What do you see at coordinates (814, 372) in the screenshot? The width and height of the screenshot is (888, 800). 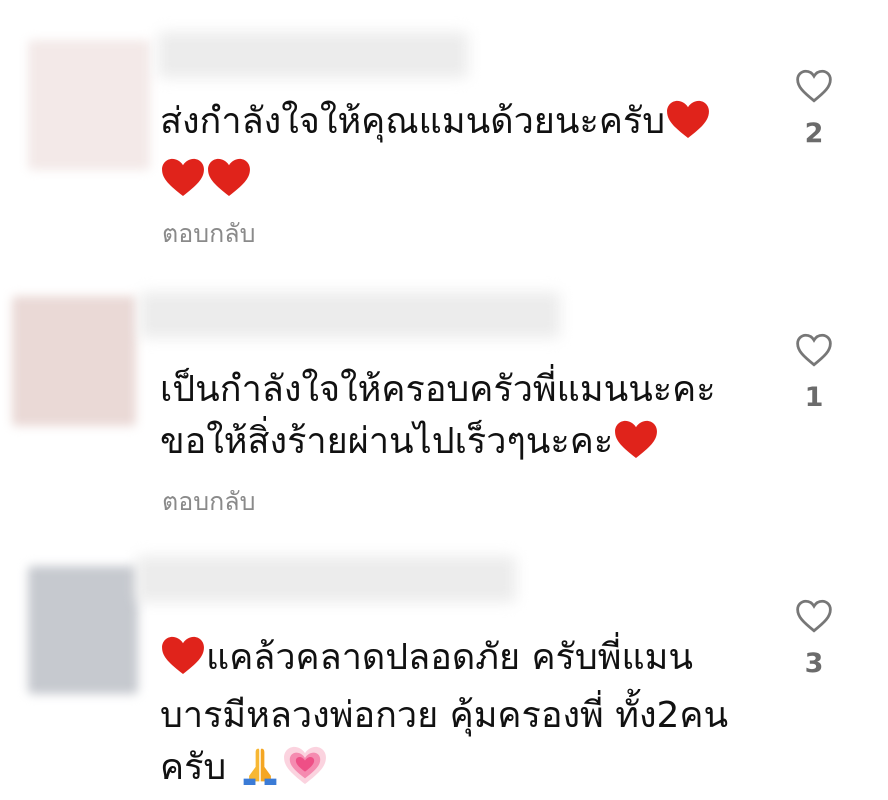 I see `like-button: 1` at bounding box center [814, 372].